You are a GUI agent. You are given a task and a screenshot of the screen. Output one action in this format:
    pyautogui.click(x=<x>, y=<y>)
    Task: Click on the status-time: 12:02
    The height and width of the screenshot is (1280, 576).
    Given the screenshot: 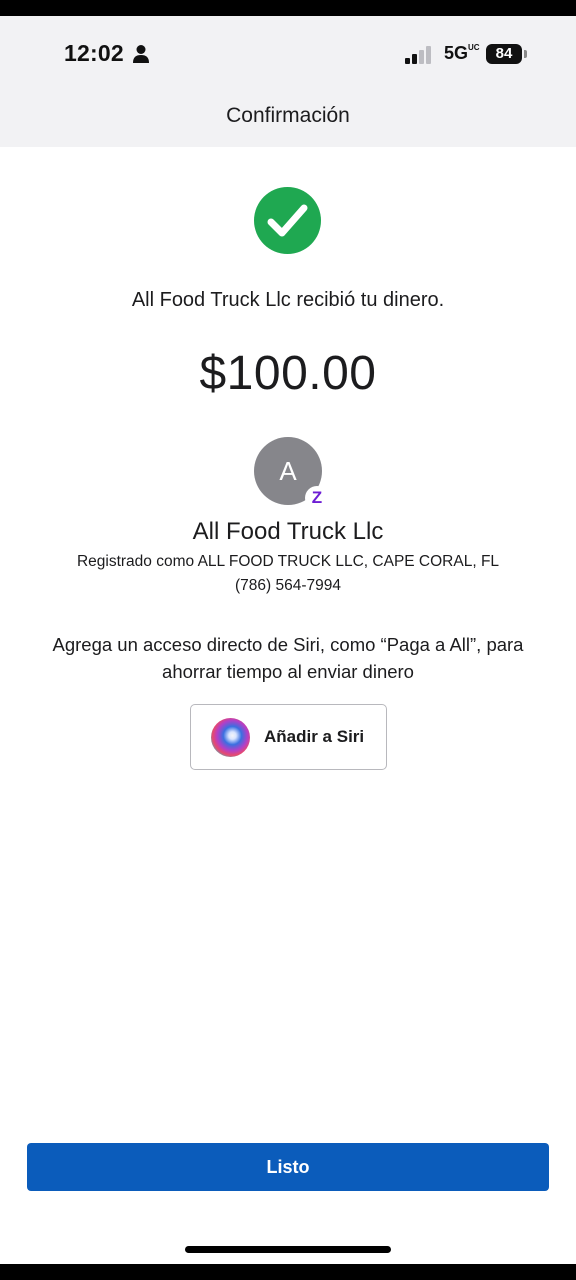 What is the action you would take?
    pyautogui.click(x=94, y=53)
    